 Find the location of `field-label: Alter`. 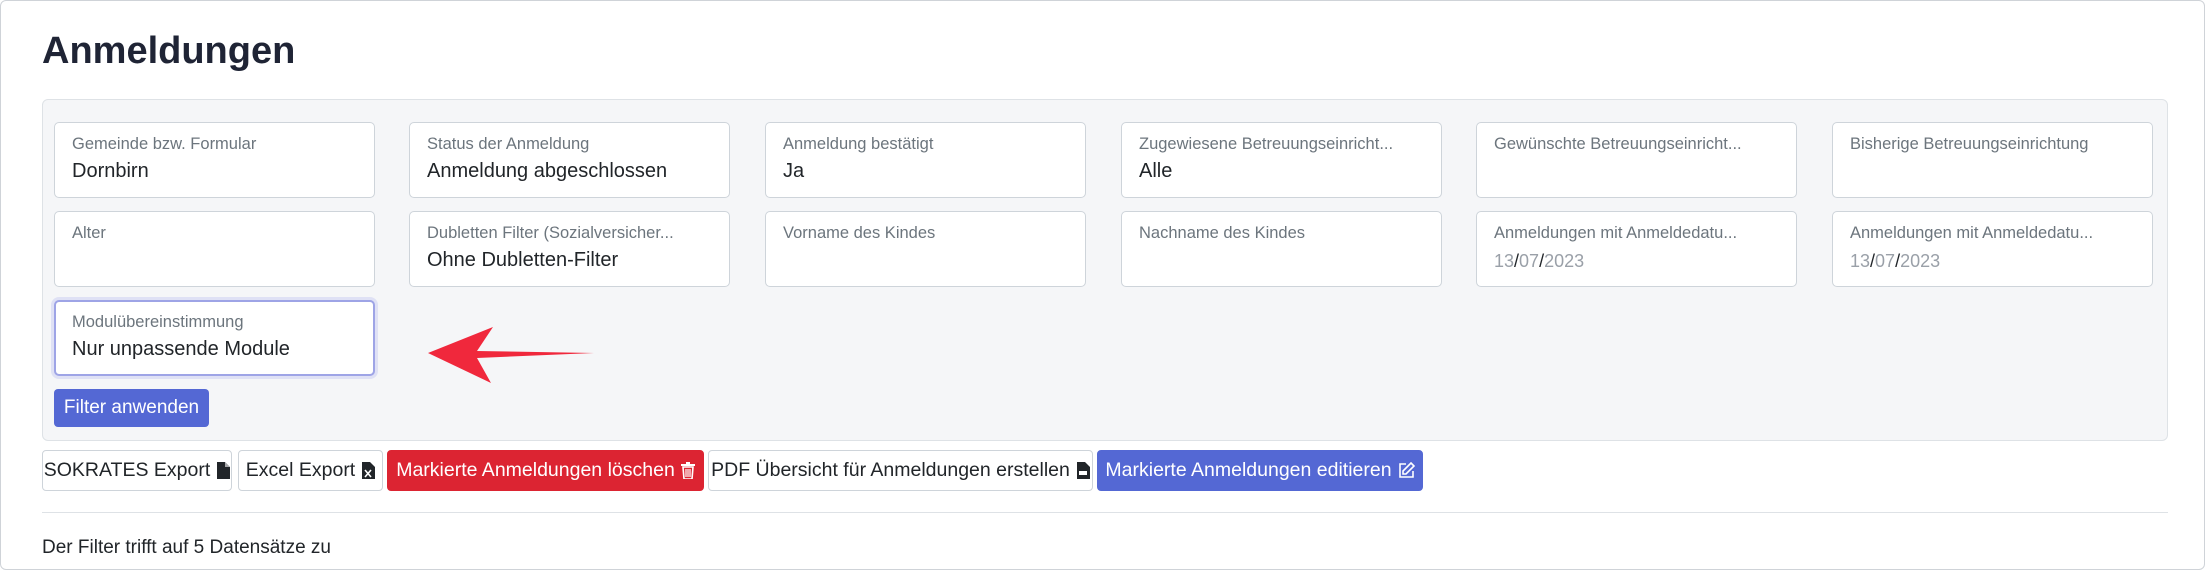

field-label: Alter is located at coordinates (89, 233).